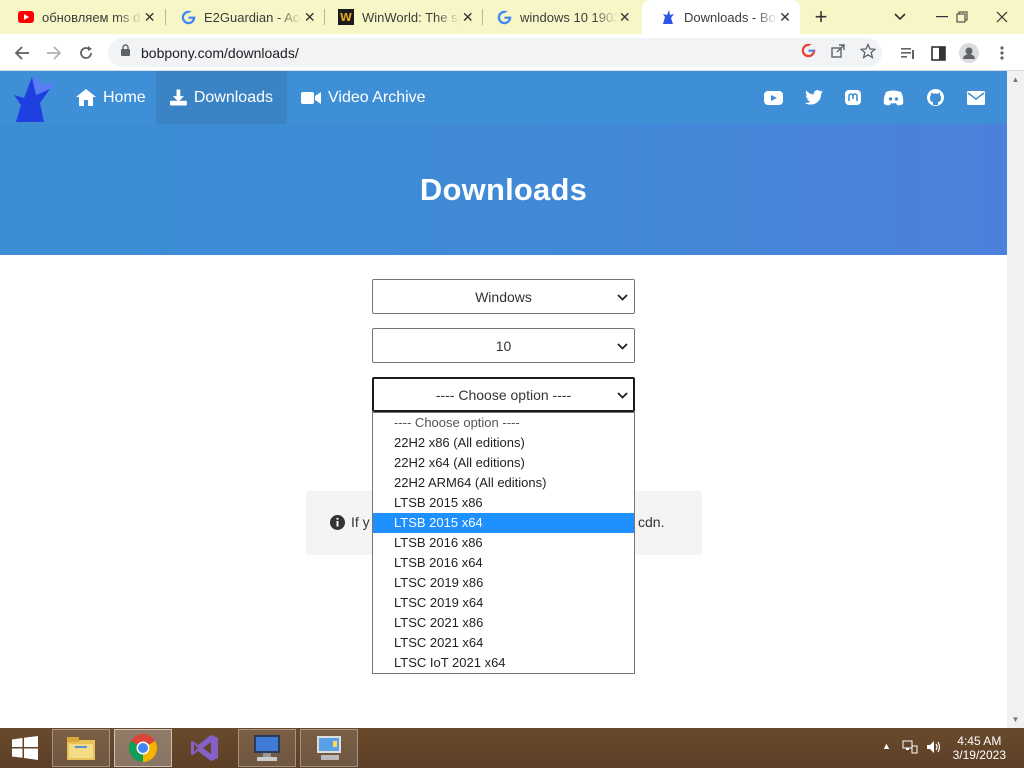  I want to click on info-text-left: If y, so click(350, 522).